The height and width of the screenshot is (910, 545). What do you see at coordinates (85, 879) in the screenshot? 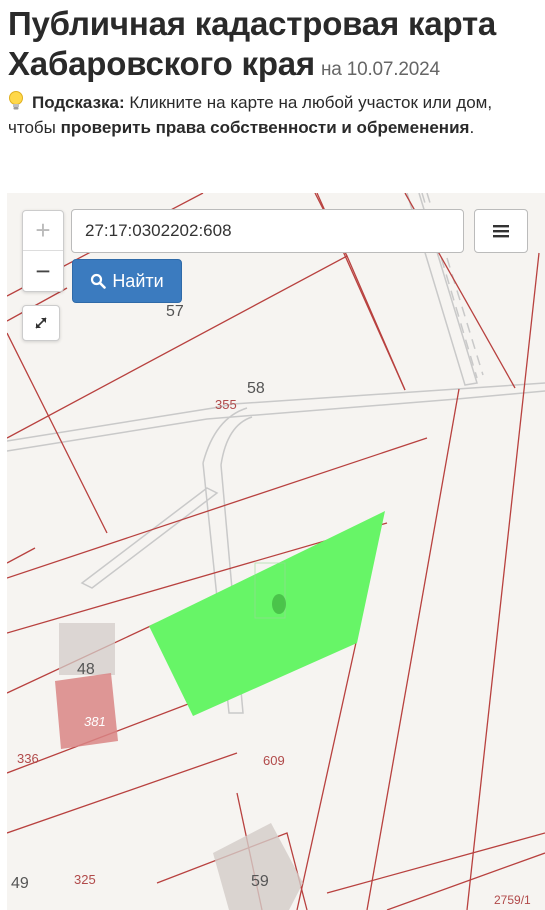
I see `map-label-325: 325` at bounding box center [85, 879].